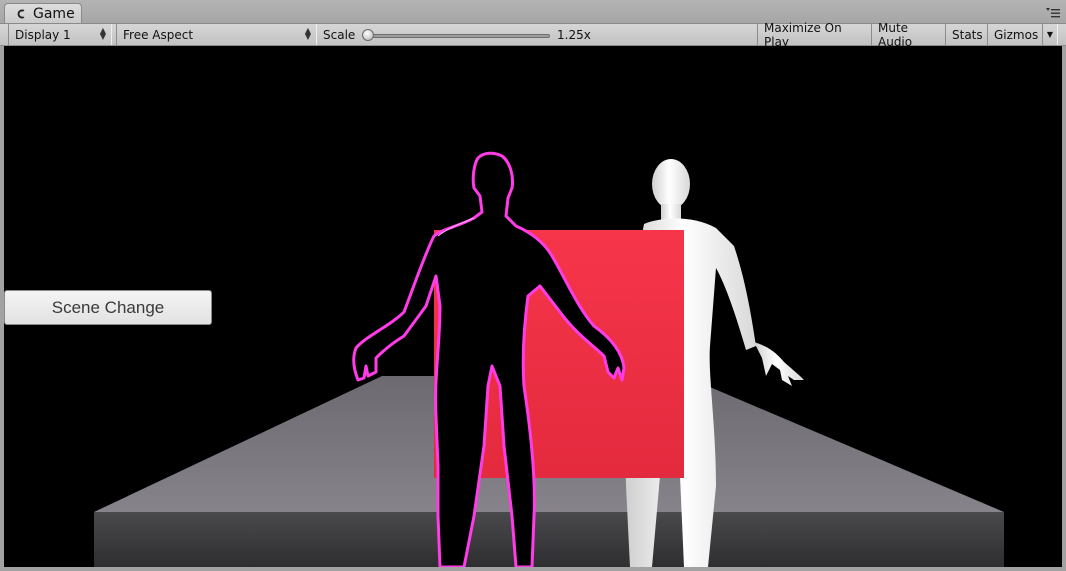  I want to click on aspect-select-label: Free Aspect, so click(158, 34).